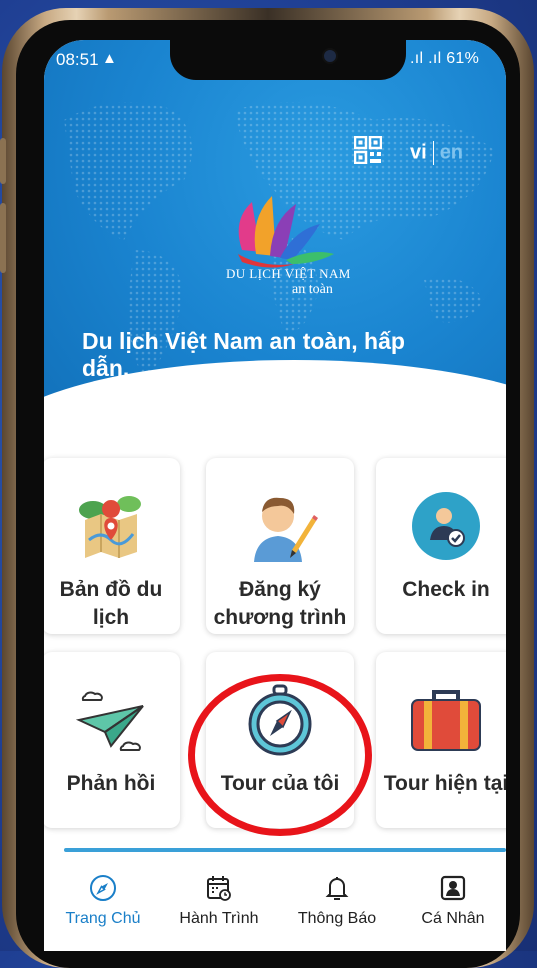  Describe the element at coordinates (219, 918) in the screenshot. I see `nav-label: Hành Trình` at that location.